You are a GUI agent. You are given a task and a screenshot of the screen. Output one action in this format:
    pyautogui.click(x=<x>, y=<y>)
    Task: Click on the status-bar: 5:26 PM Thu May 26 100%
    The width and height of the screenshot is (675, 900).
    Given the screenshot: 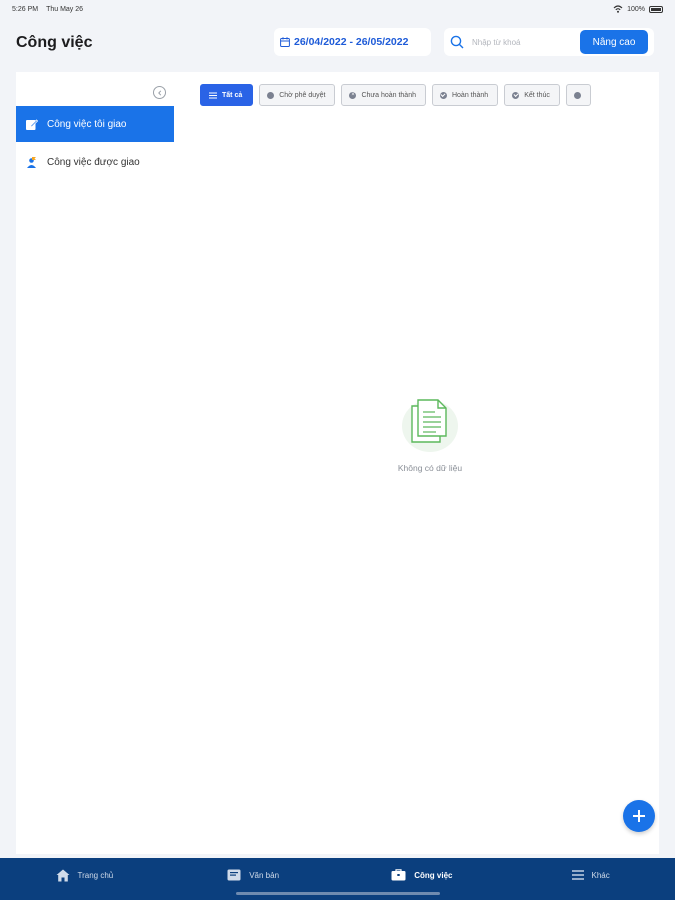 What is the action you would take?
    pyautogui.click(x=337, y=9)
    